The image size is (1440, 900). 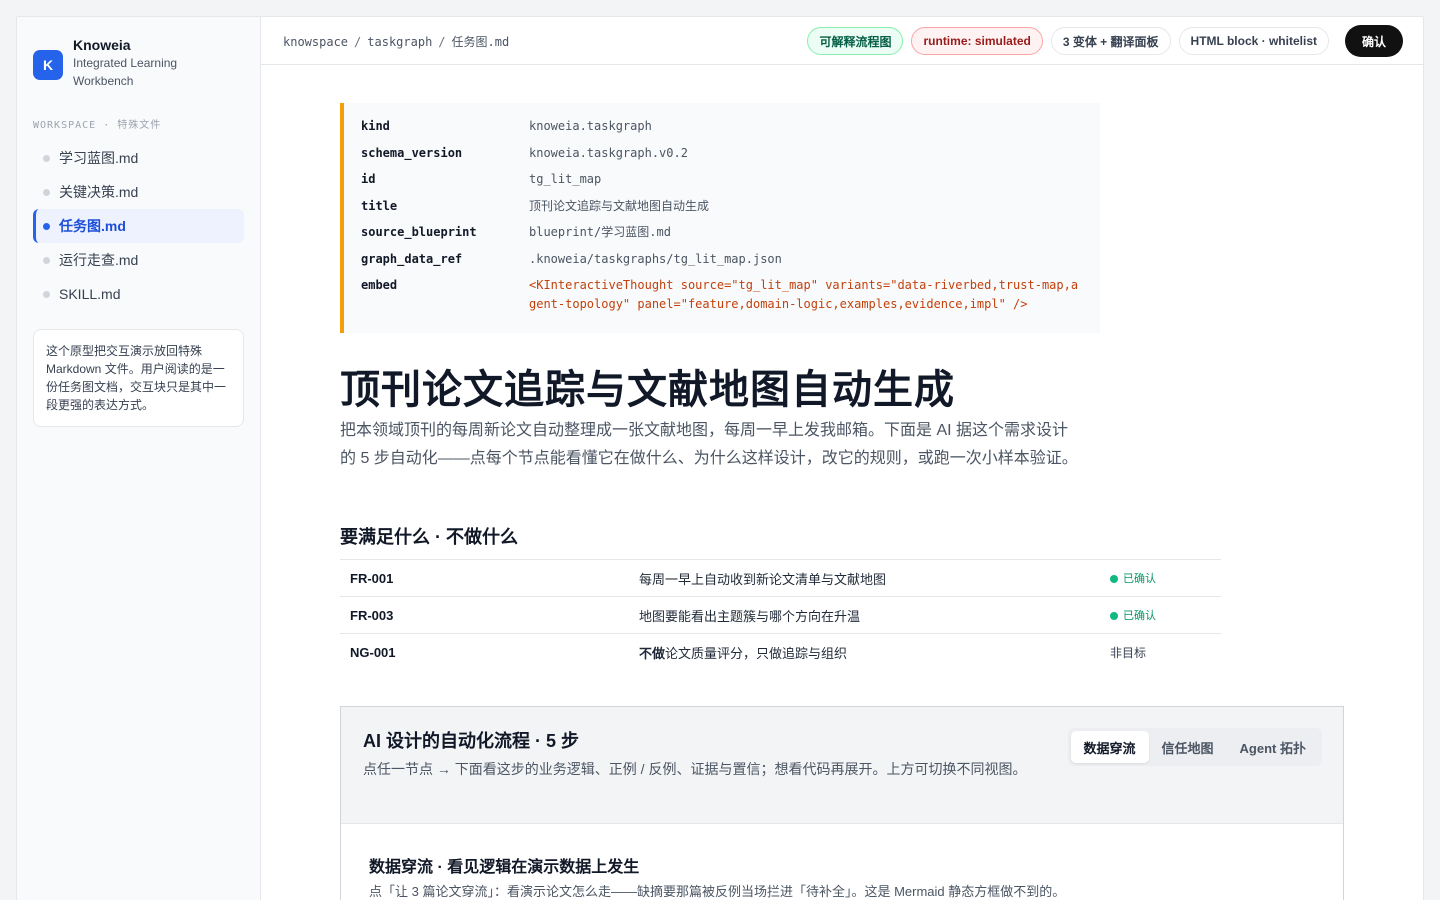 What do you see at coordinates (874, 615) in the screenshot?
I see `req-desc: 地图要能看出主题簇与哪个方向在升温` at bounding box center [874, 615].